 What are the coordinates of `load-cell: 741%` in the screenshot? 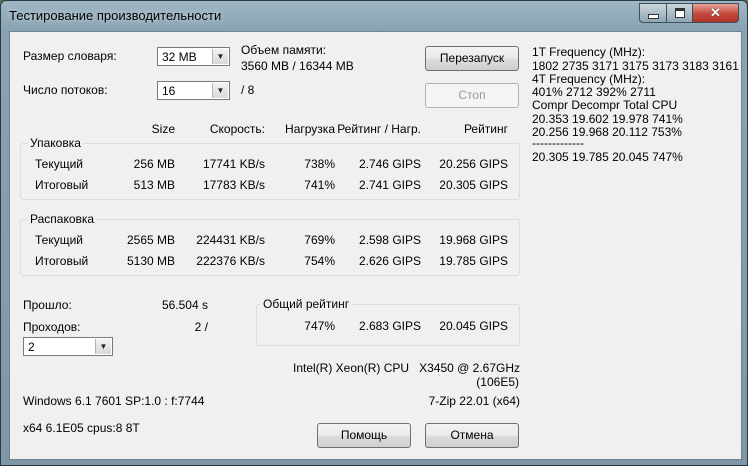 It's located at (319, 185).